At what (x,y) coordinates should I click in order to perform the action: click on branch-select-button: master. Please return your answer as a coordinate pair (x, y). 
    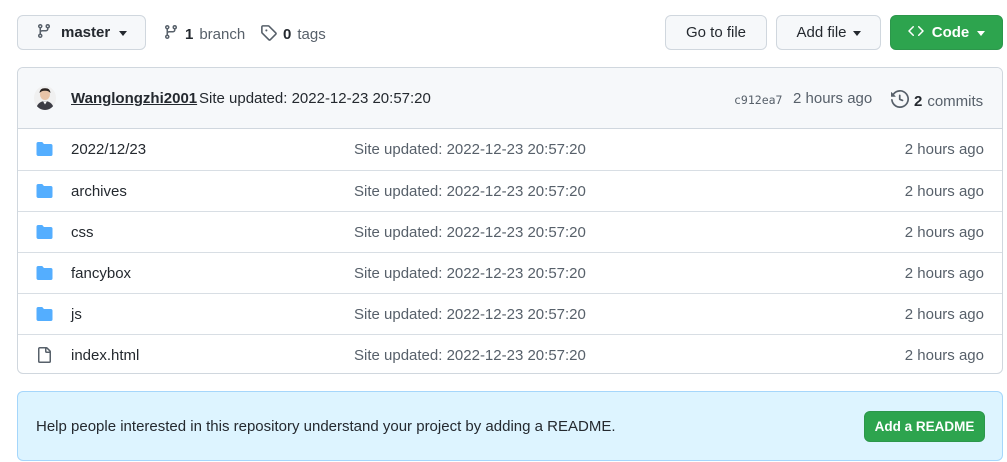
    Looking at the image, I should click on (81, 32).